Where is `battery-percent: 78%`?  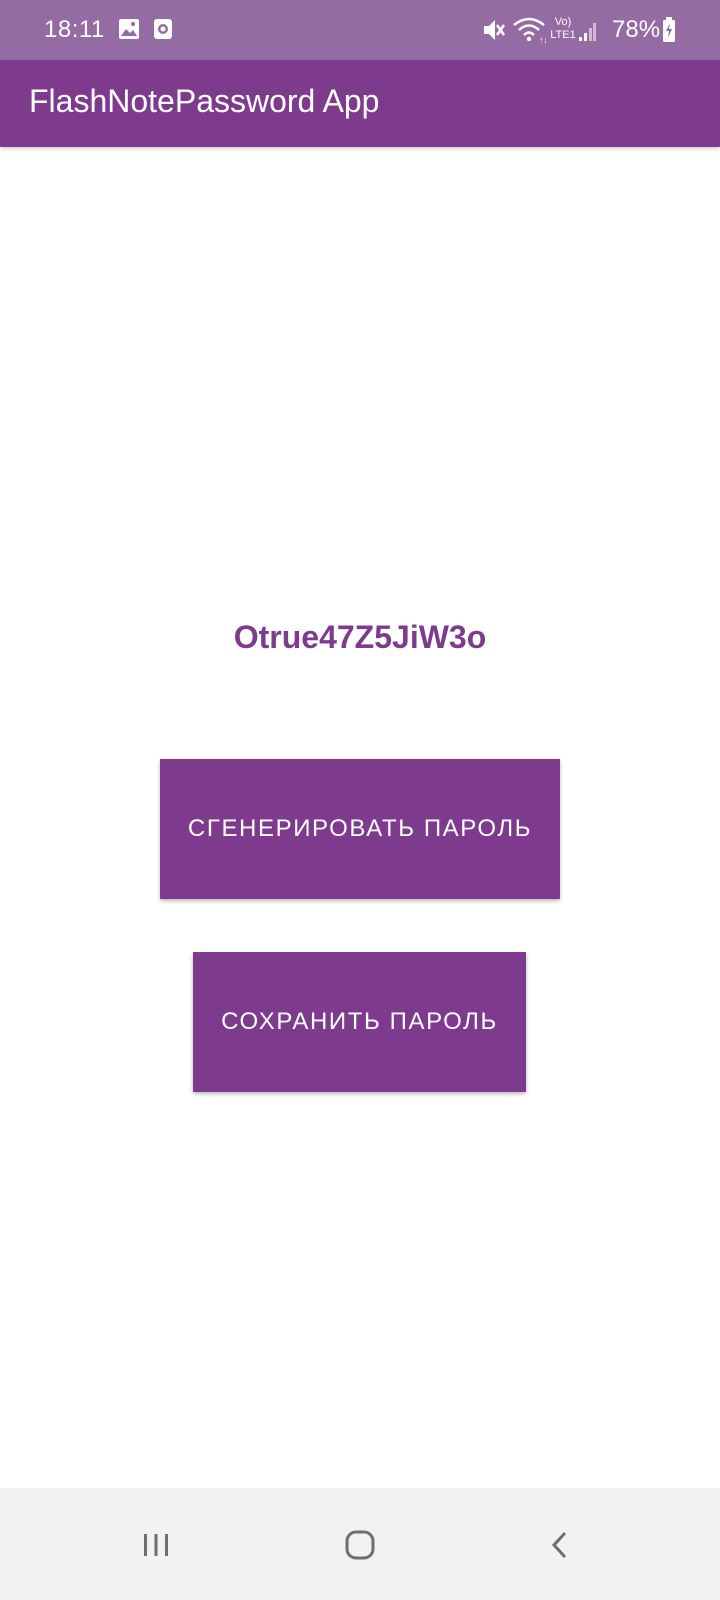 battery-percent: 78% is located at coordinates (636, 29).